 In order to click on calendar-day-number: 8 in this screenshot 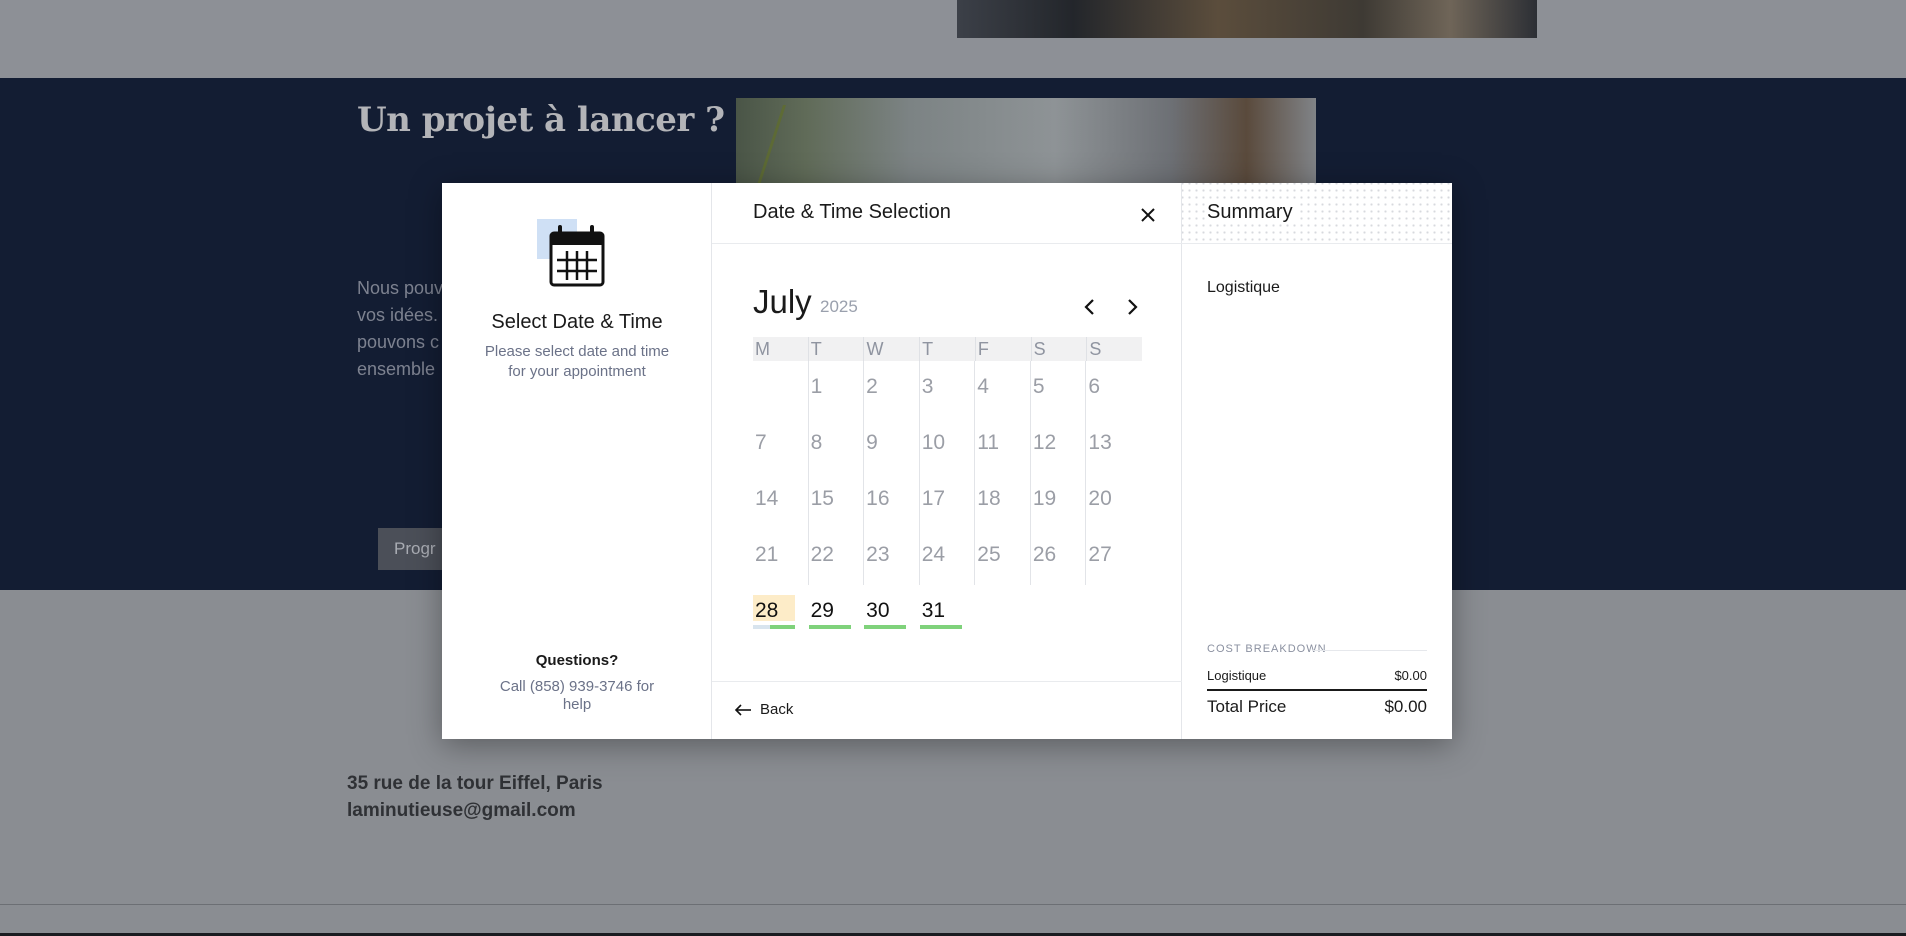, I will do `click(816, 442)`.